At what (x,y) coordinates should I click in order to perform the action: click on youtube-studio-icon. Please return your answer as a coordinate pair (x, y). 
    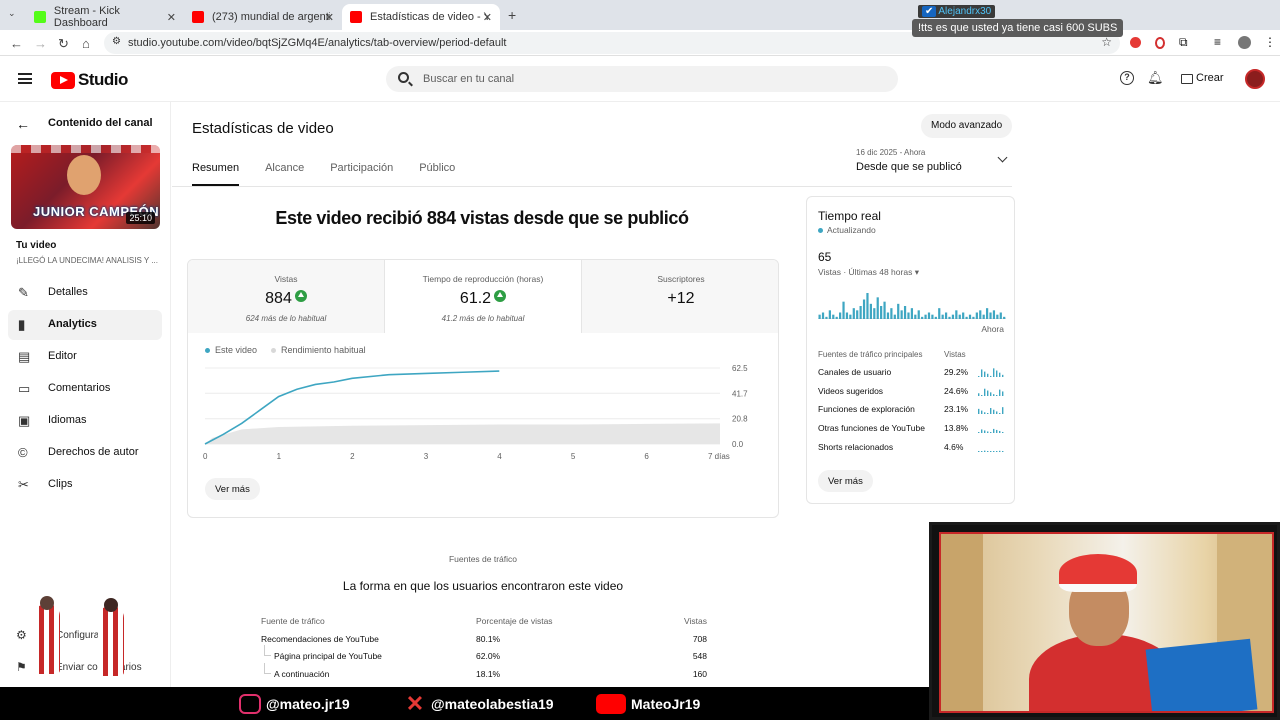
    Looking at the image, I should click on (356, 17).